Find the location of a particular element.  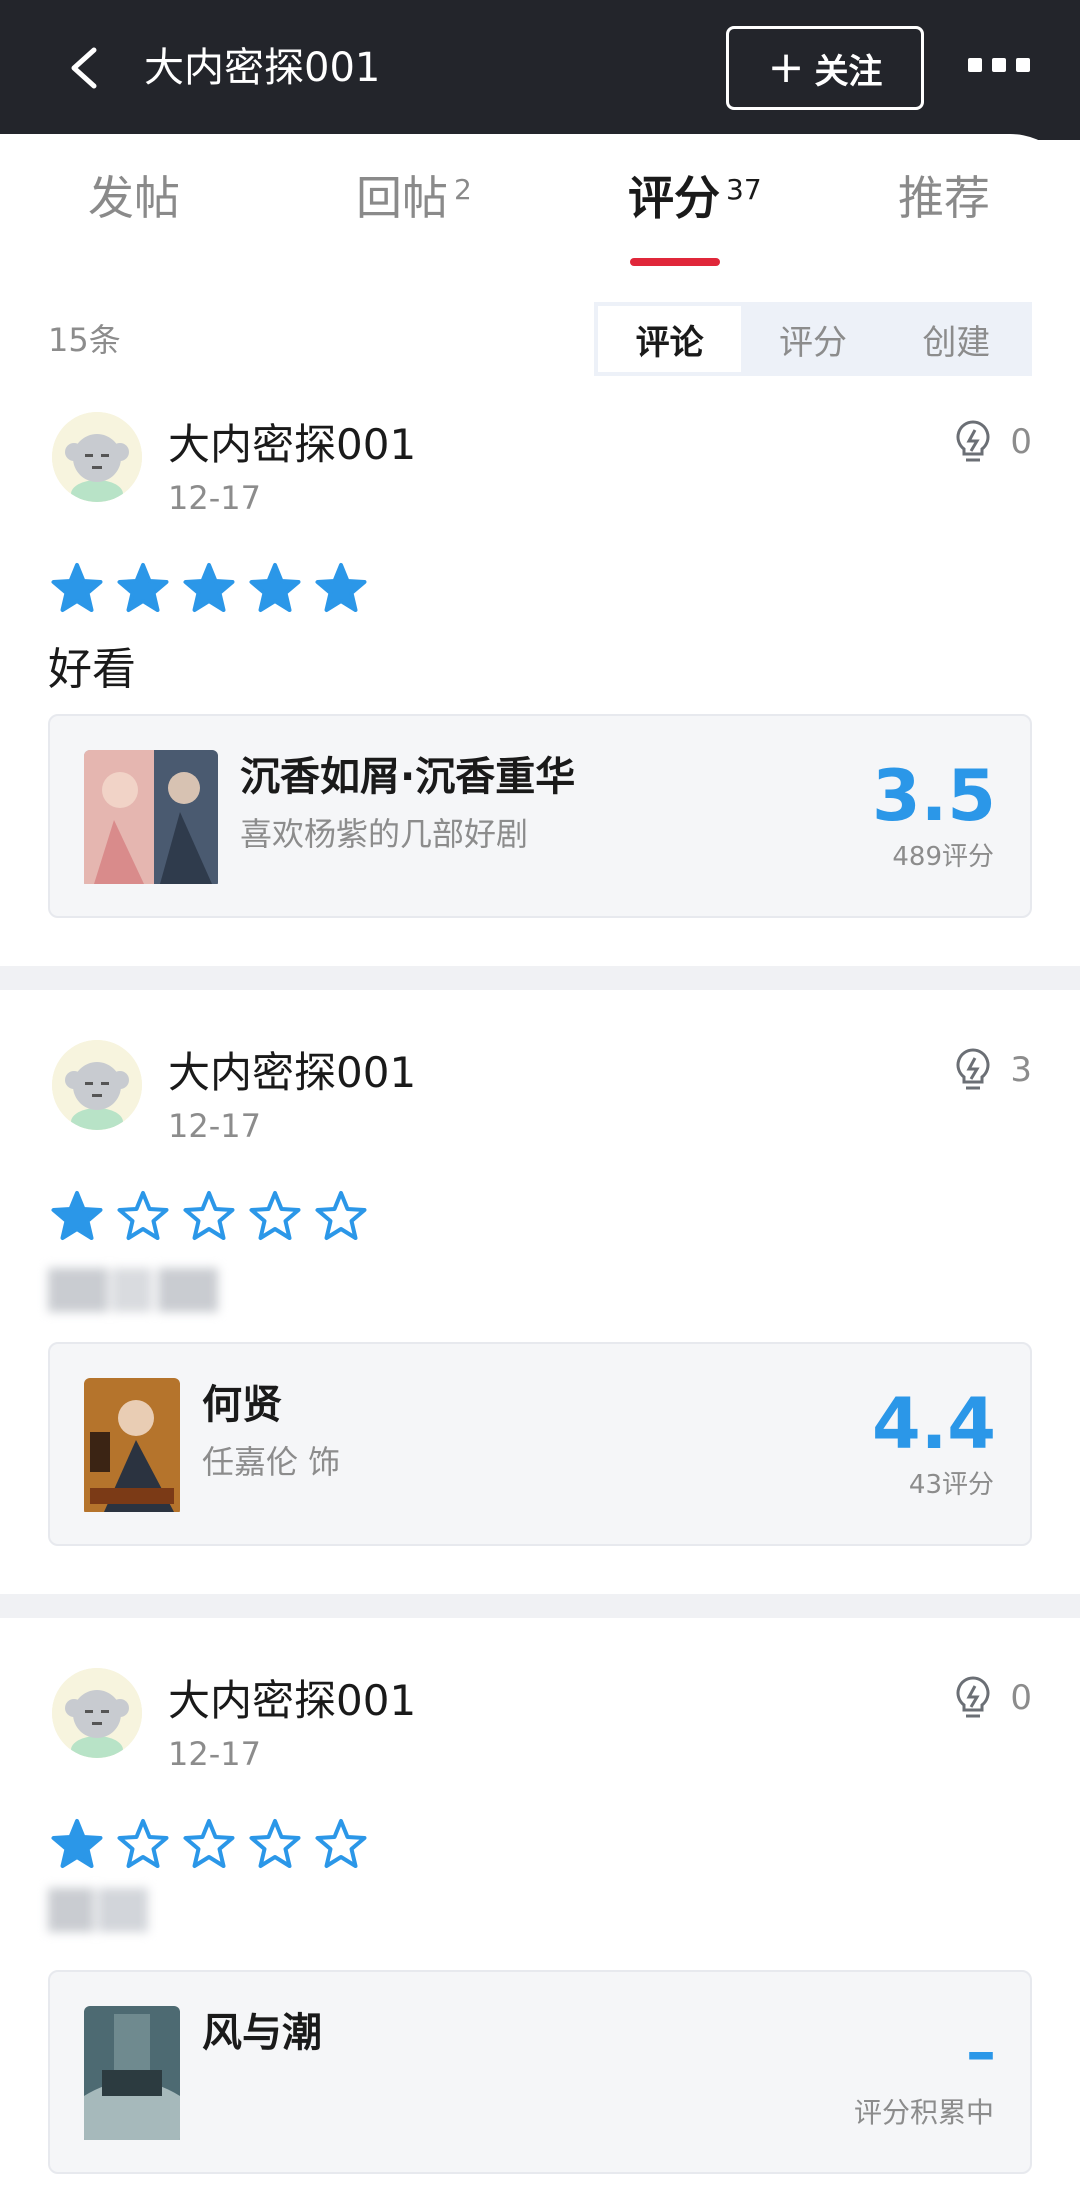

profile-tabs: 发帖 回帖 2 评分 37 推荐 is located at coordinates (540, 215).